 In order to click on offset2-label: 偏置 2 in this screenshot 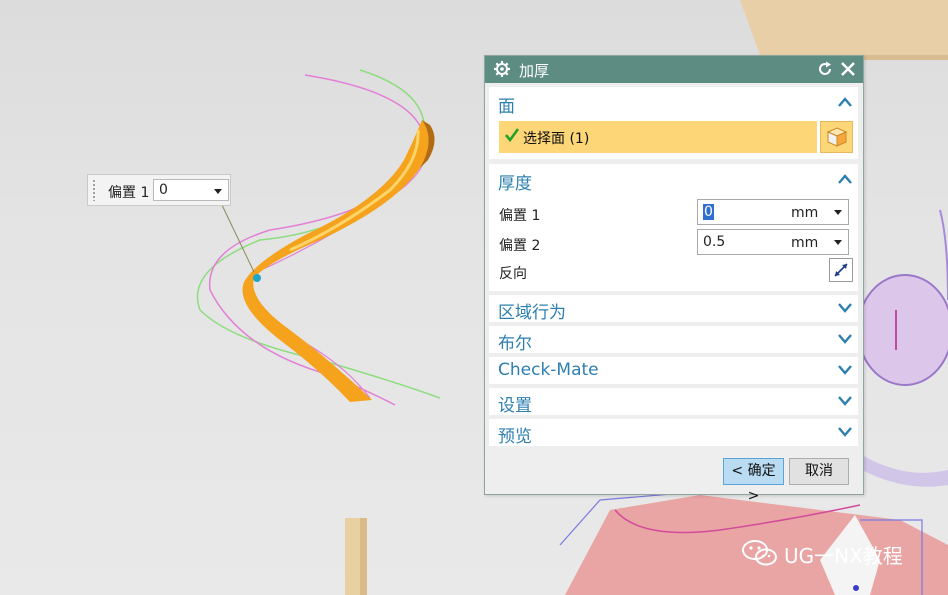, I will do `click(520, 246)`.